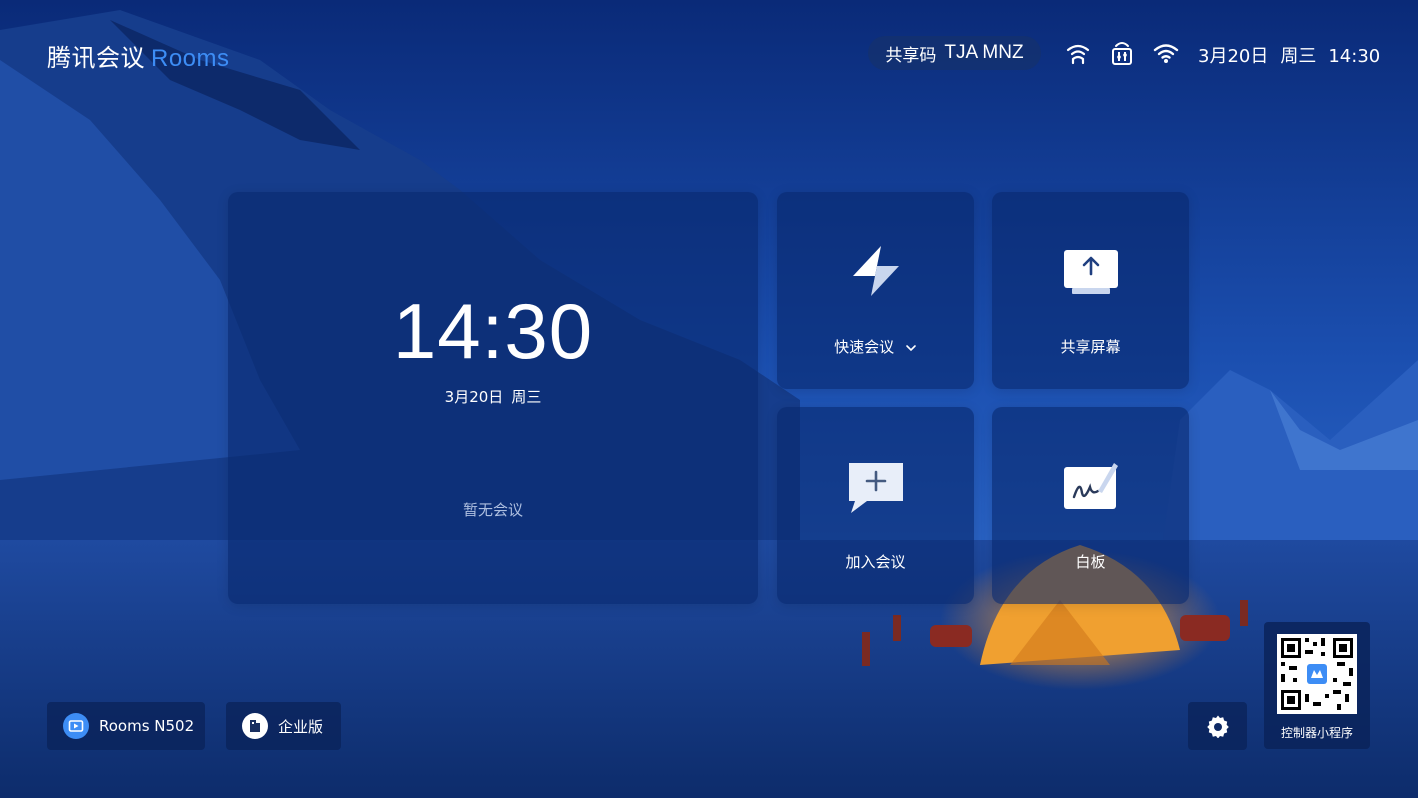 The image size is (1418, 798). I want to click on app-logo: 腾讯会议 Rooms, so click(138, 55).